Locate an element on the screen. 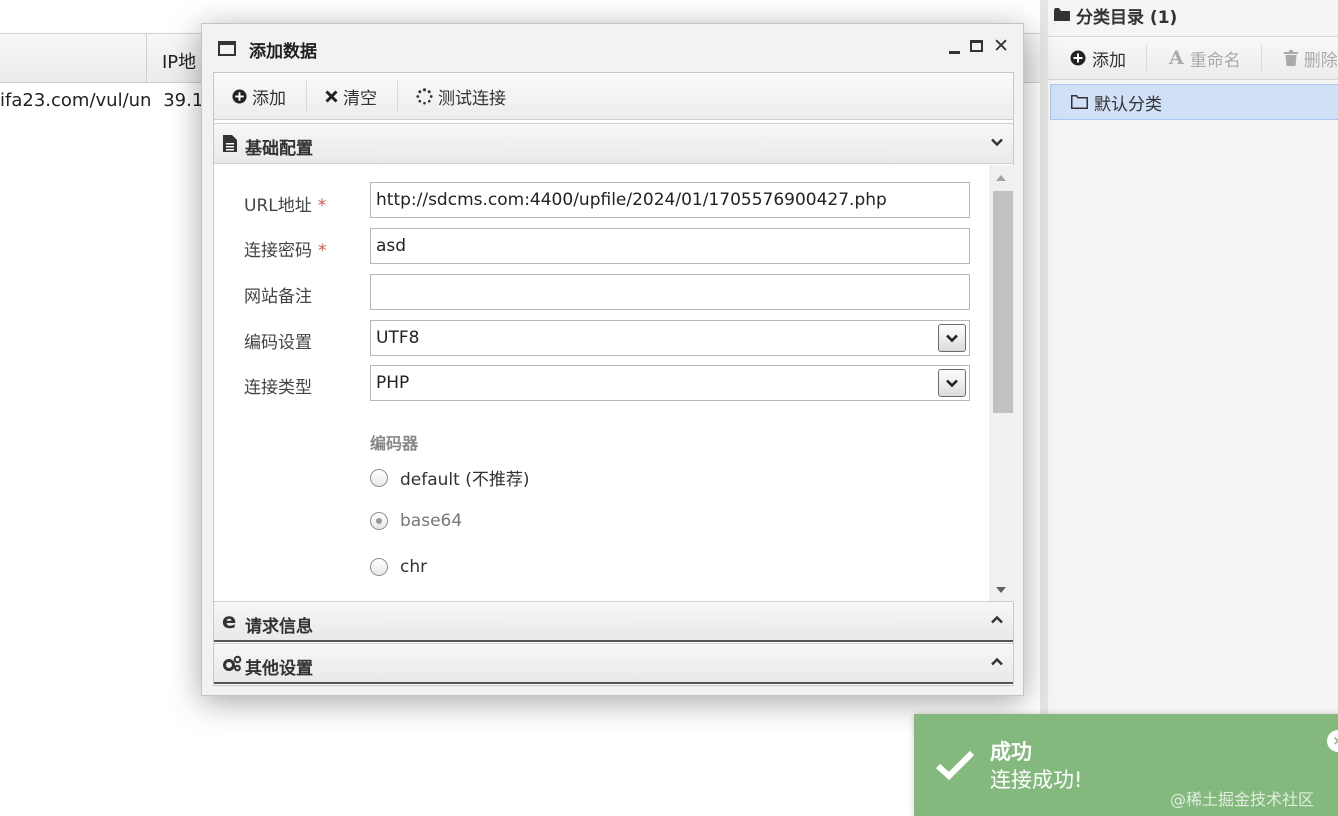 The image size is (1338, 816). window-icon is located at coordinates (227, 48).